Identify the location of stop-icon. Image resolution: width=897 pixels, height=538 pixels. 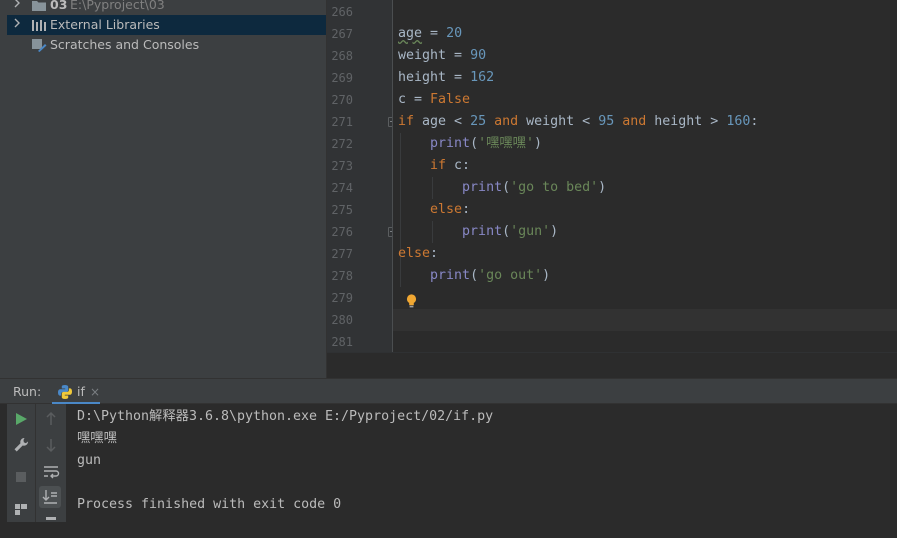
(21, 477).